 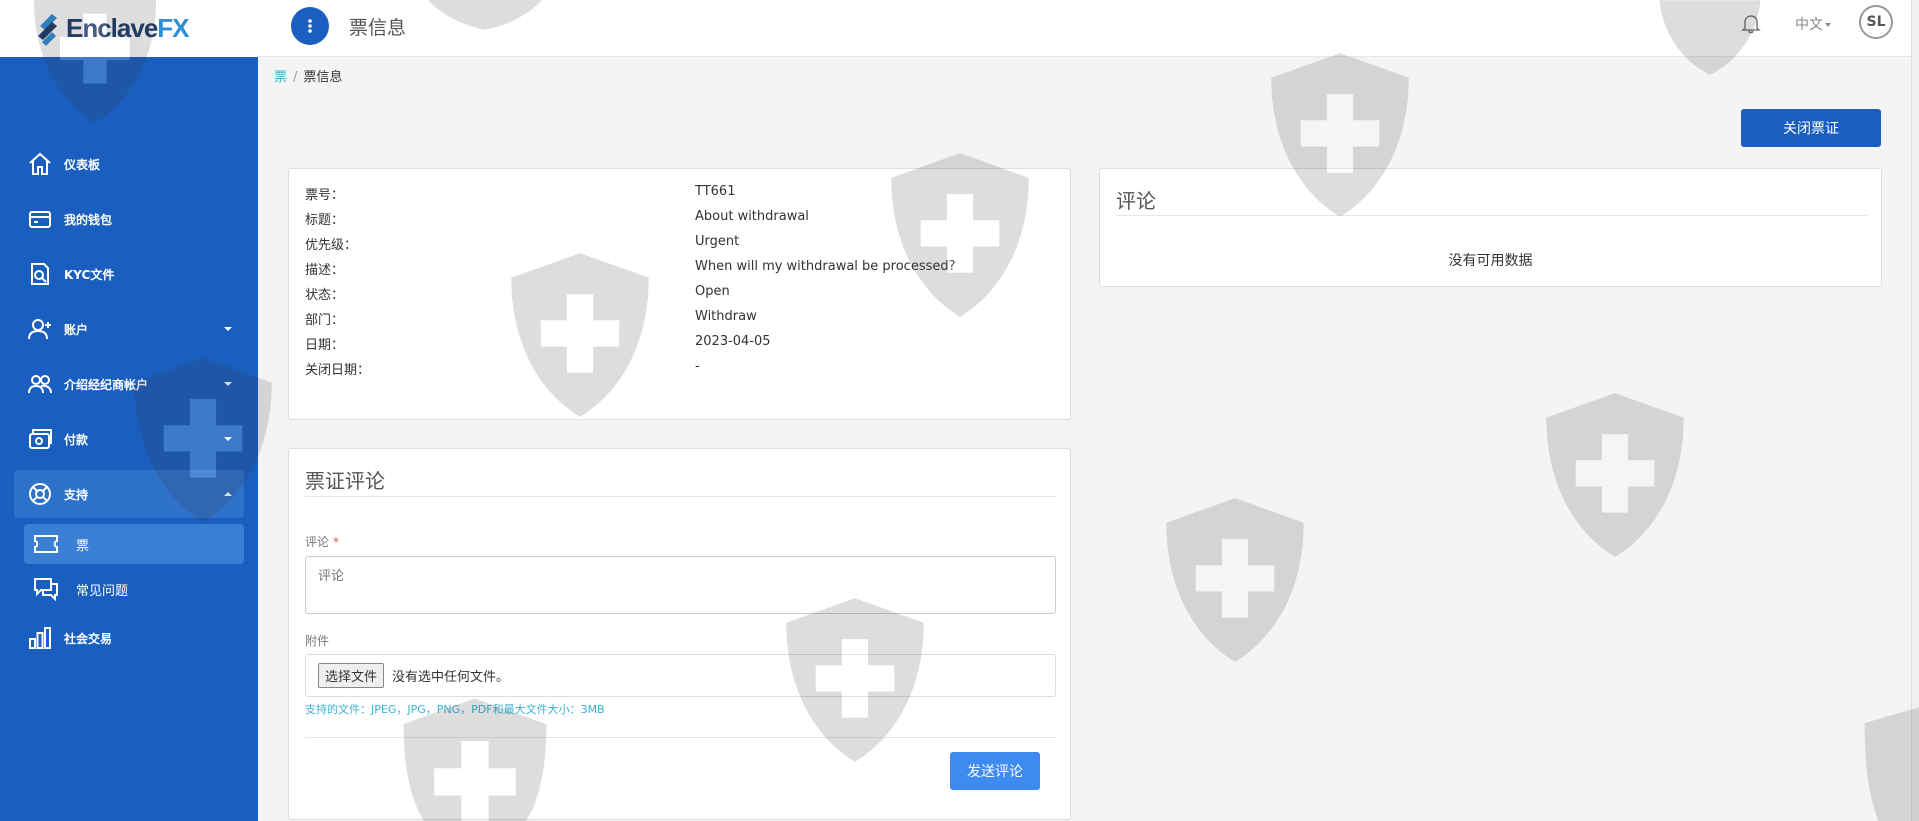 What do you see at coordinates (680, 675) in the screenshot?
I see `file-input: 选择文件 没有选中任何文件。` at bounding box center [680, 675].